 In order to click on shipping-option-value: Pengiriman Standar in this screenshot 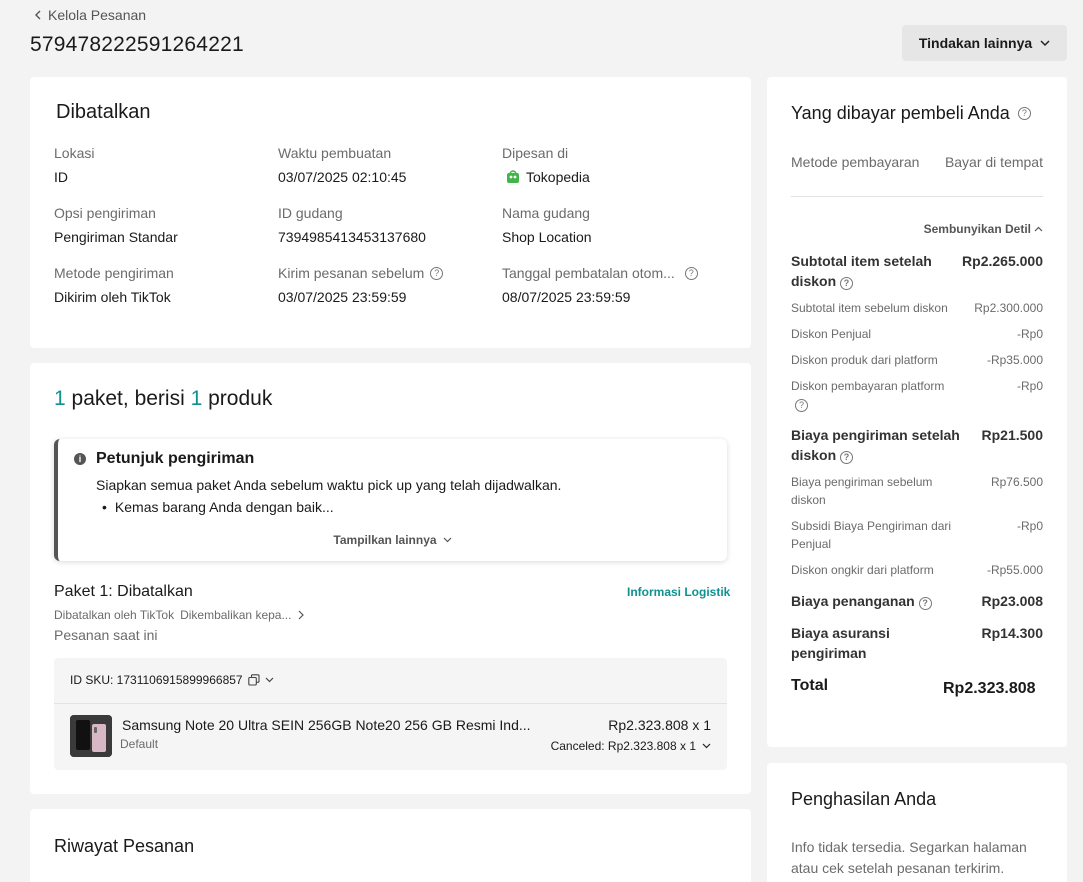, I will do `click(116, 237)`.